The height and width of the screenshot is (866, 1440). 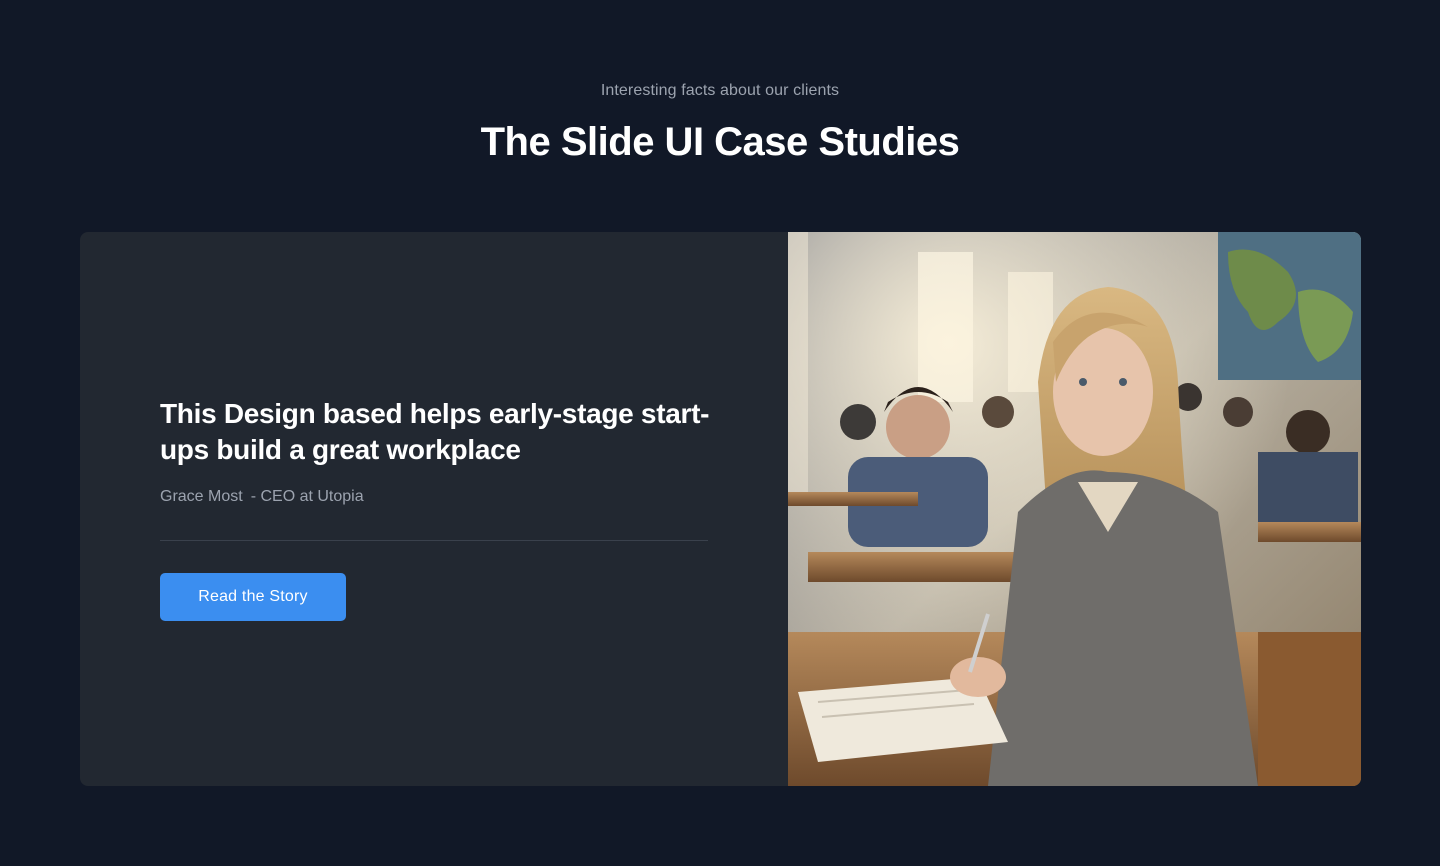 What do you see at coordinates (201, 496) in the screenshot?
I see `author-name: Grace Most` at bounding box center [201, 496].